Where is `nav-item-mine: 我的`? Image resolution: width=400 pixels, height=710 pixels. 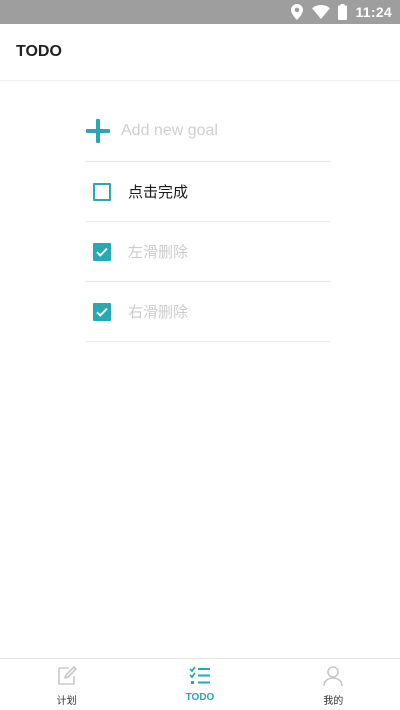
nav-item-mine: 我的 is located at coordinates (333, 684).